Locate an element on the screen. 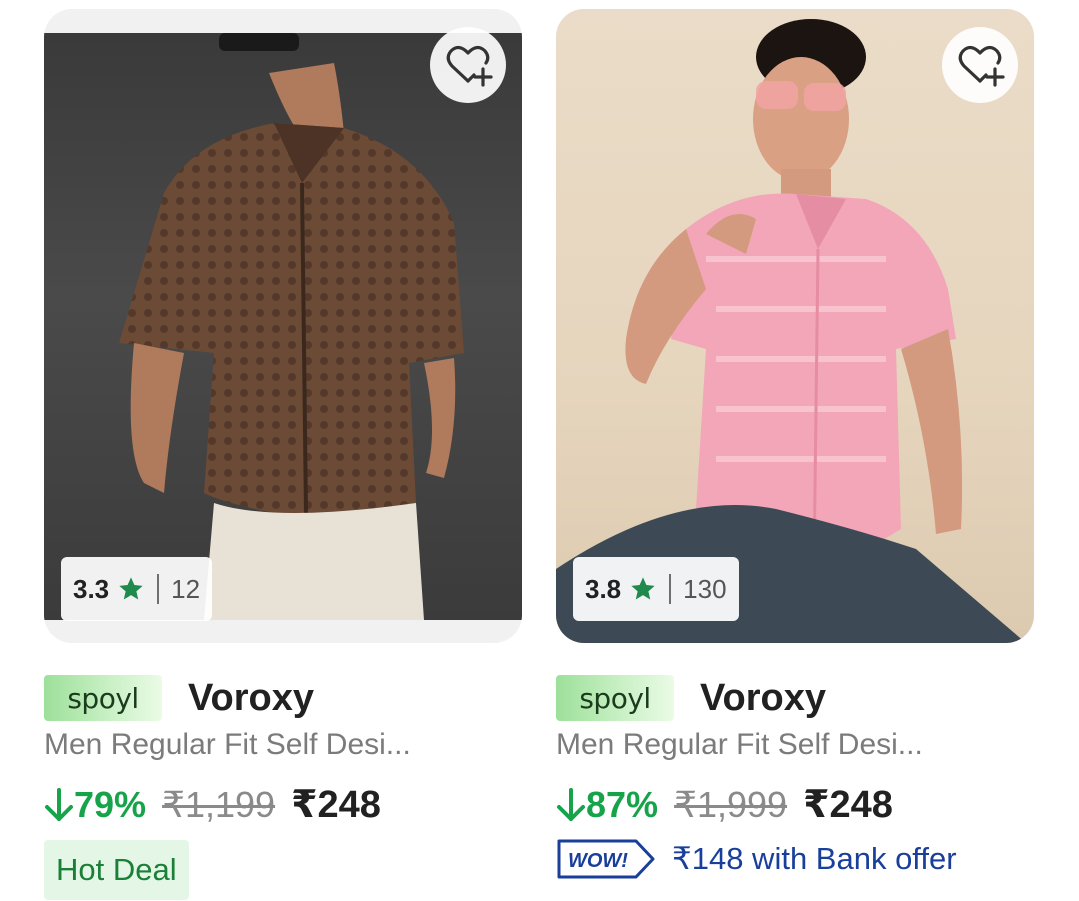  discount-percent: 79% is located at coordinates (110, 804).